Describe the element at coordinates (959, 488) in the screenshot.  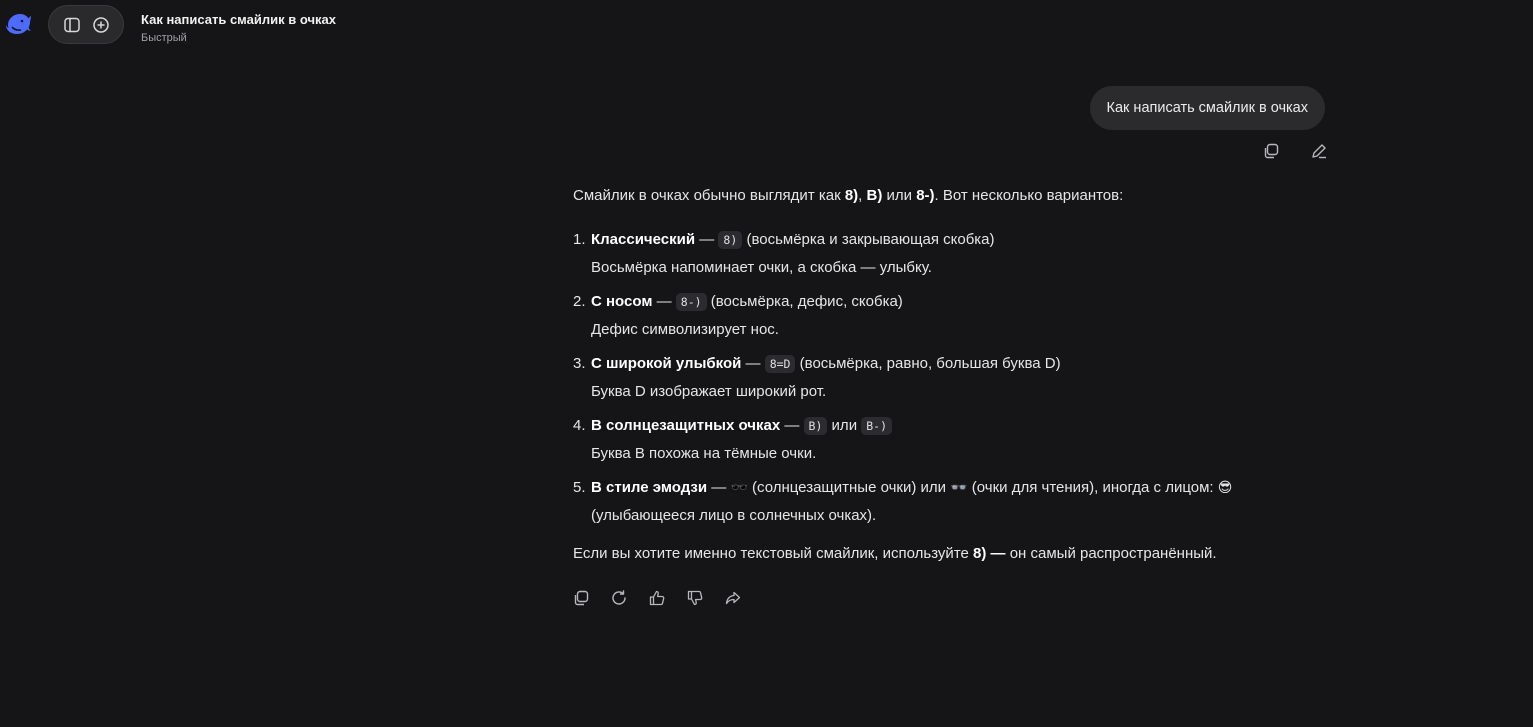
I see `glasses-emoji-icon: 👓` at that location.